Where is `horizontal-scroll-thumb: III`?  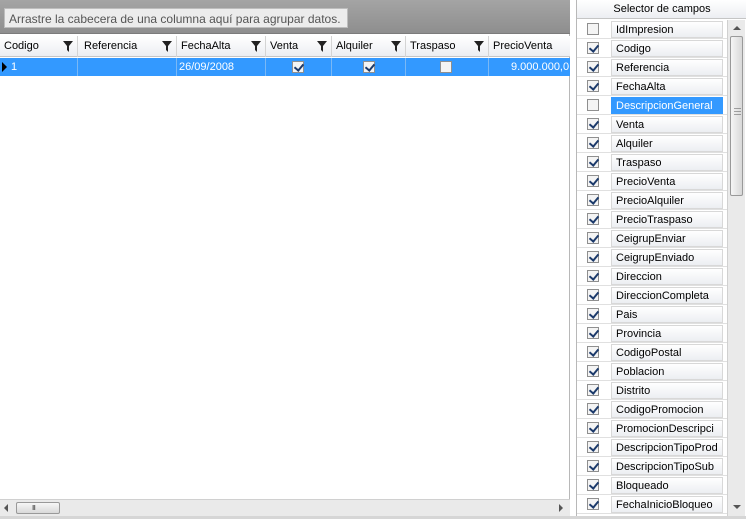 horizontal-scroll-thumb: III is located at coordinates (38, 508).